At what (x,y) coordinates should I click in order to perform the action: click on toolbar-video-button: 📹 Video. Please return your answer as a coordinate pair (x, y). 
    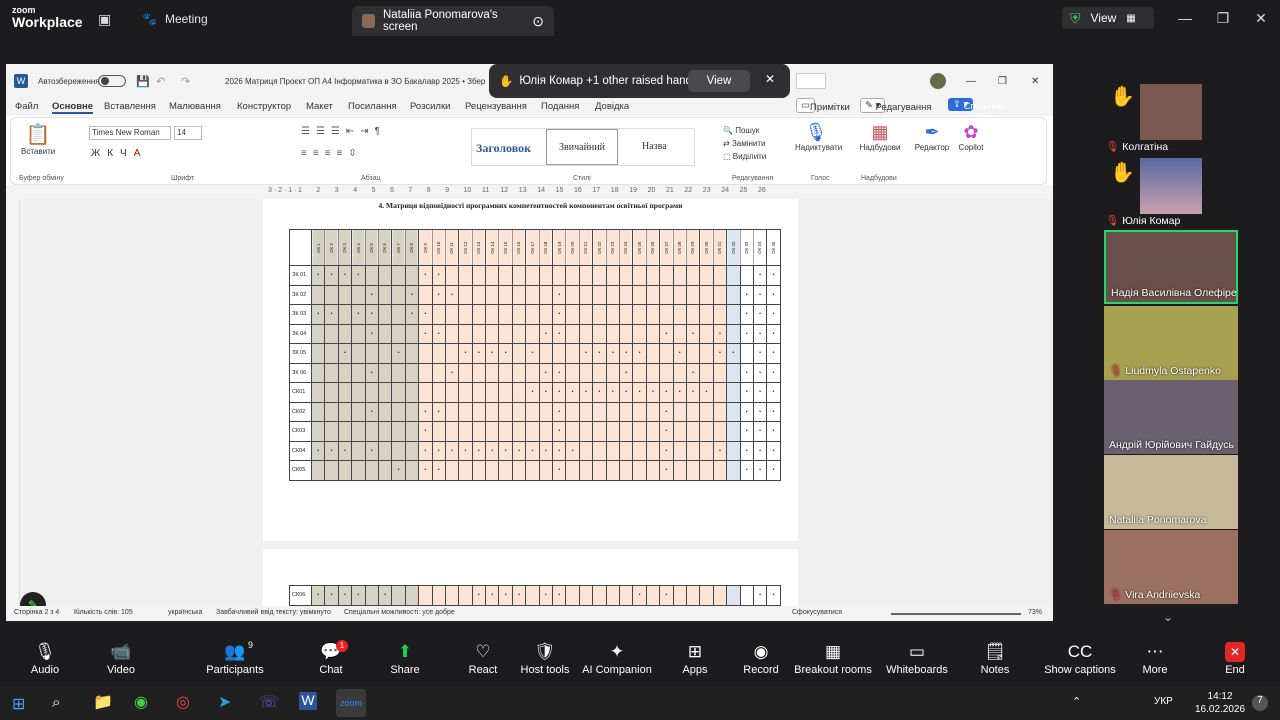
    Looking at the image, I should click on (121, 661).